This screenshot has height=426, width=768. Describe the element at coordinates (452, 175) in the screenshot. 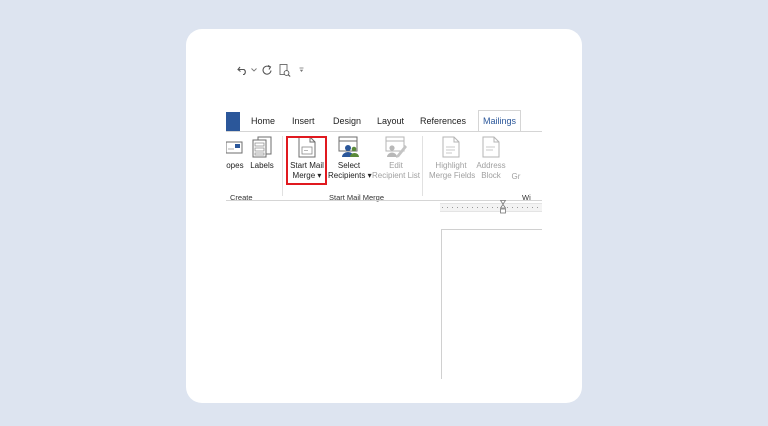

I see `highlight-label-2: Merge Fields` at that location.